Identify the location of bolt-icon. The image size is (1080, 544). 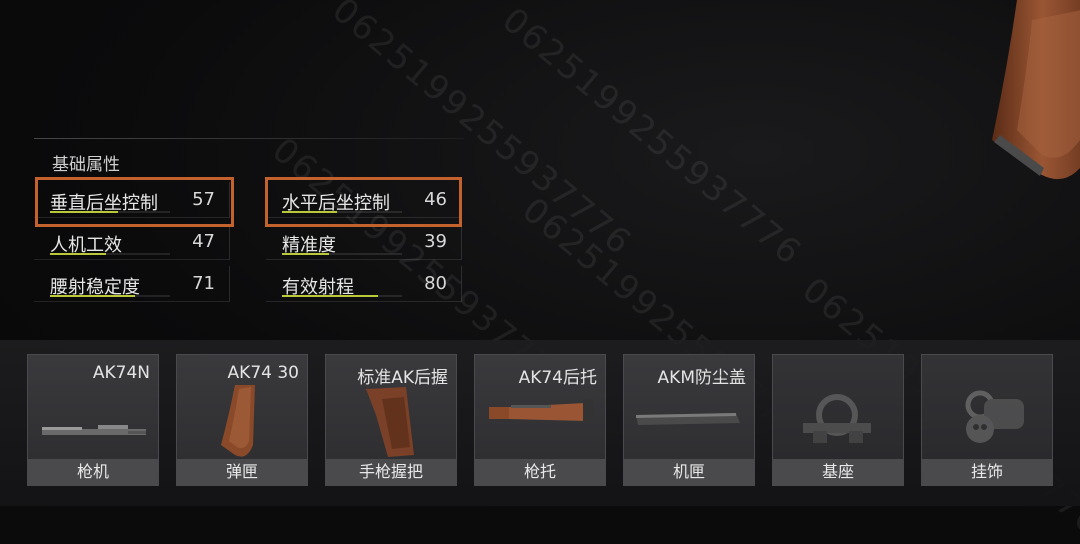
(94, 430).